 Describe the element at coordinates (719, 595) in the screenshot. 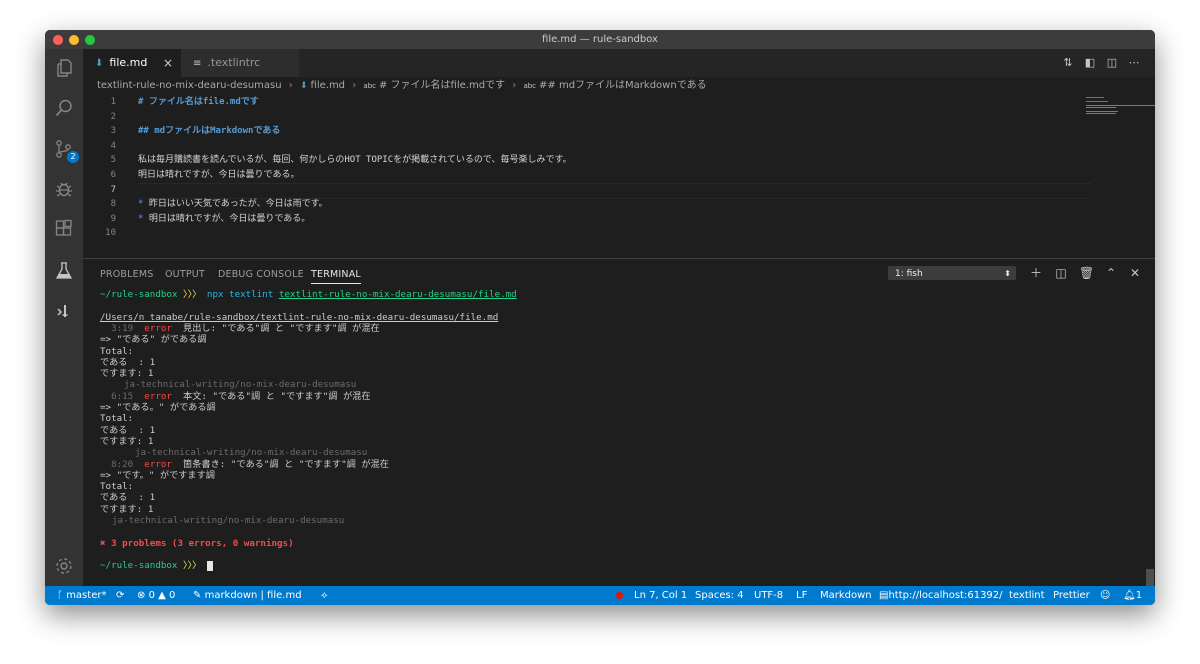

I see `indentation: Spaces: 4` at that location.